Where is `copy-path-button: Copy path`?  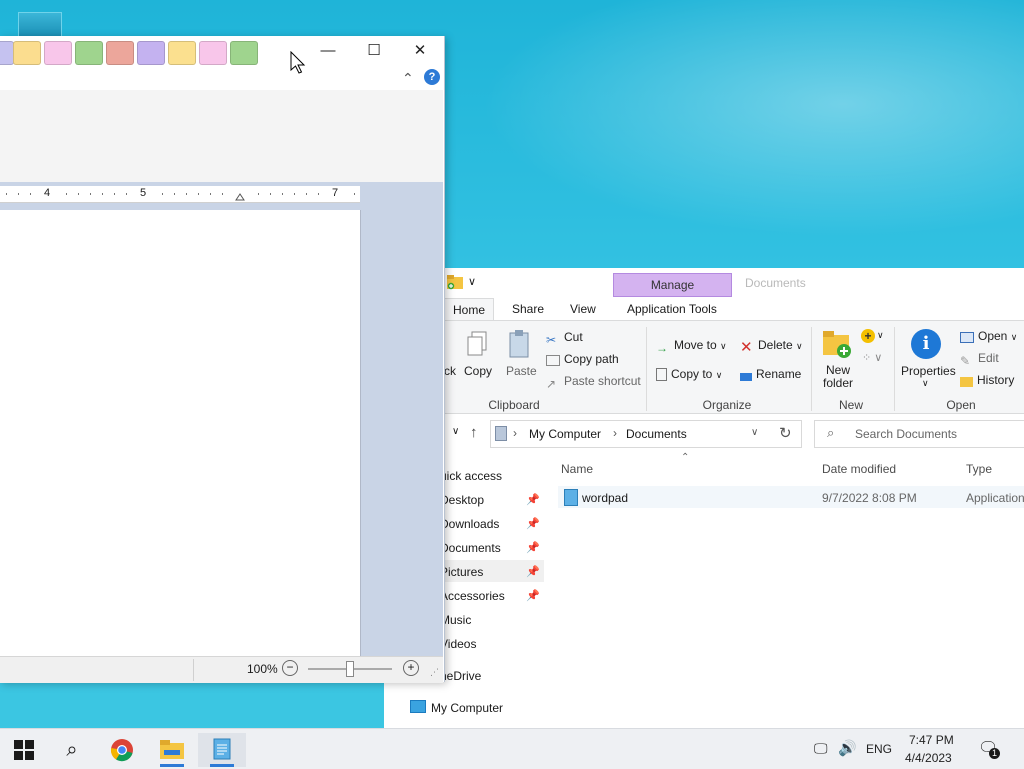 copy-path-button: Copy path is located at coordinates (582, 359).